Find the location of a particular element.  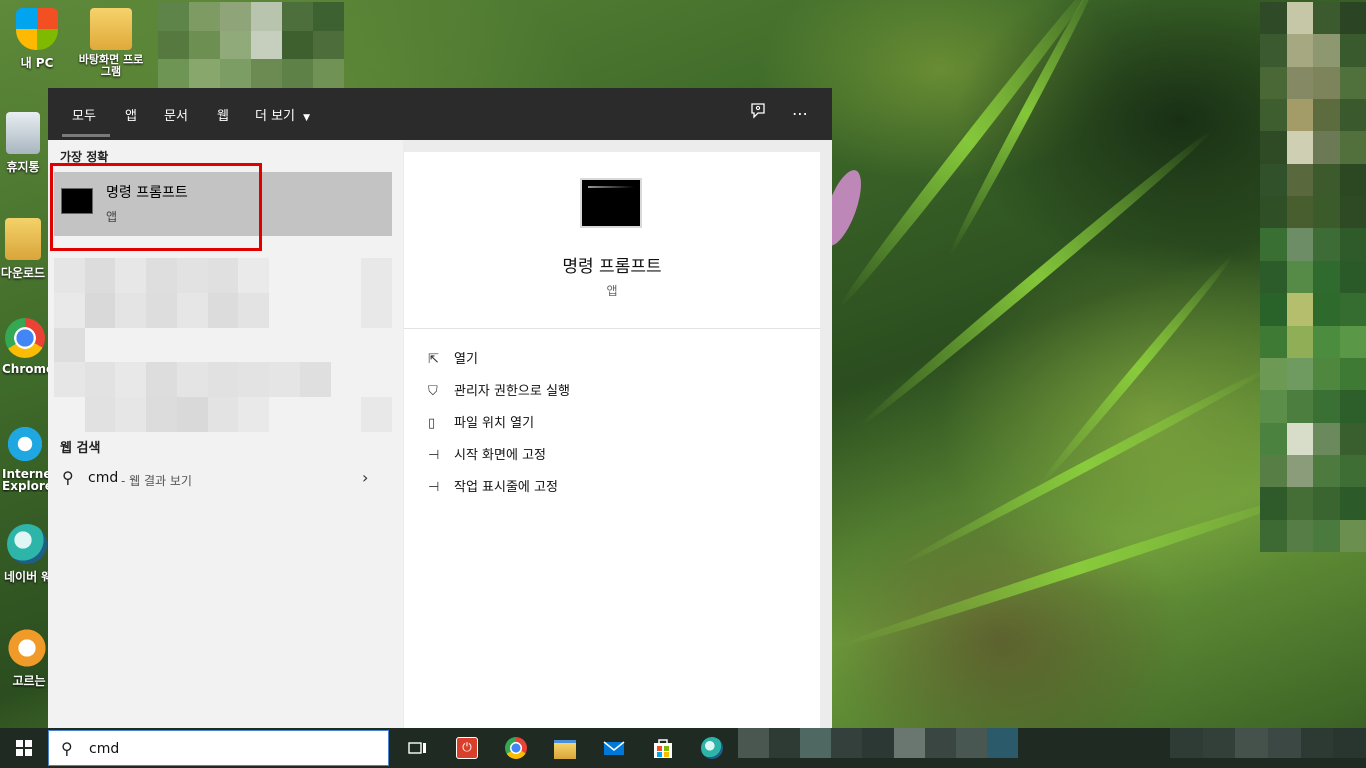

best-match-row-extension is located at coordinates (329, 204).